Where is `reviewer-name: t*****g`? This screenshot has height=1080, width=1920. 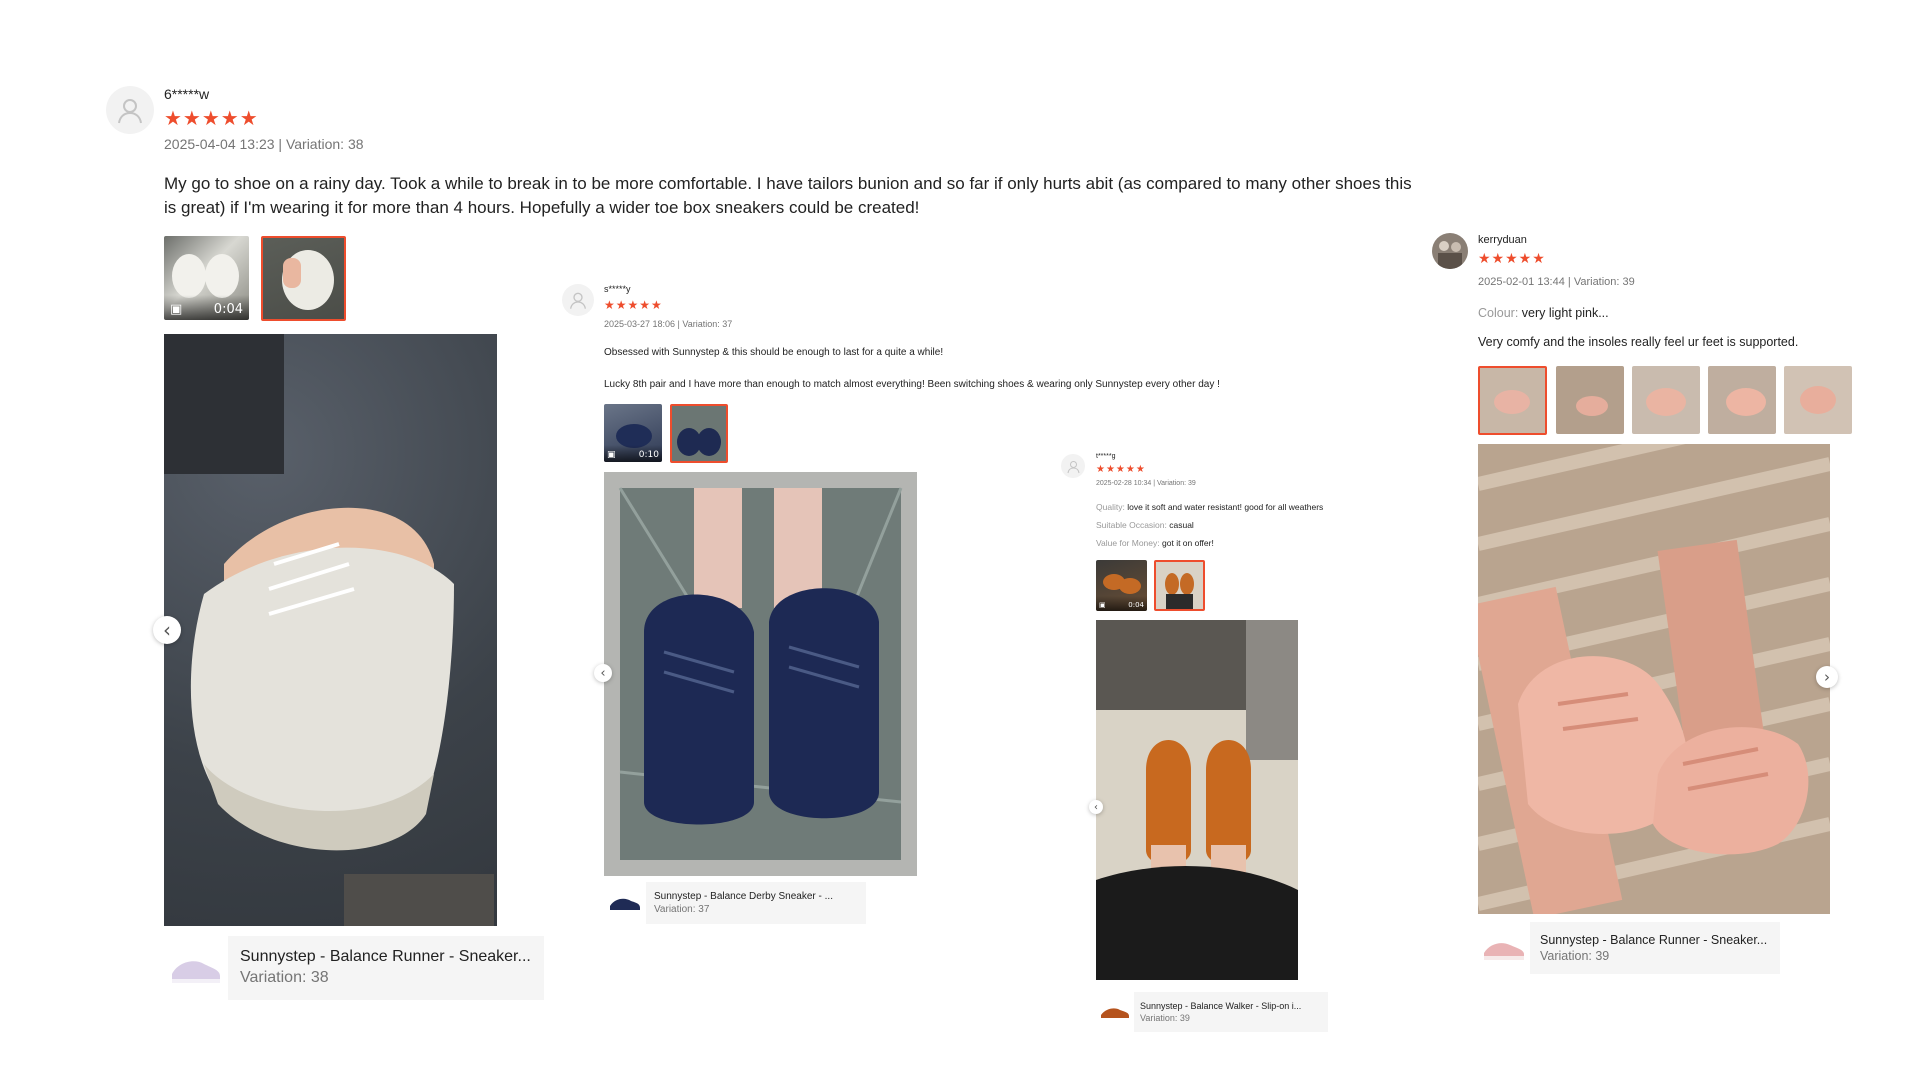 reviewer-name: t*****g is located at coordinates (1106, 456).